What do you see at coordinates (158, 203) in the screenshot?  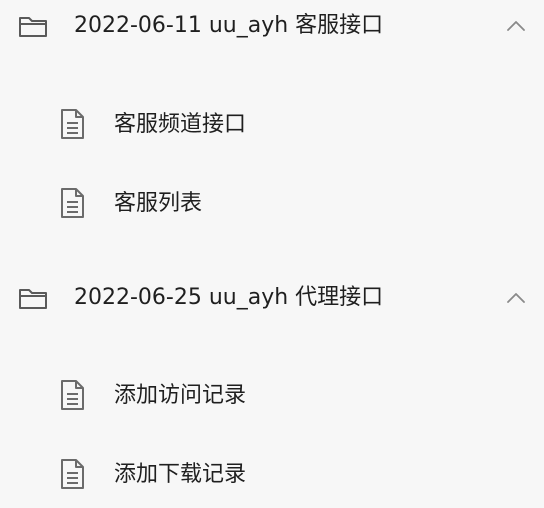 I see `tree-item-label: 客服列表` at bounding box center [158, 203].